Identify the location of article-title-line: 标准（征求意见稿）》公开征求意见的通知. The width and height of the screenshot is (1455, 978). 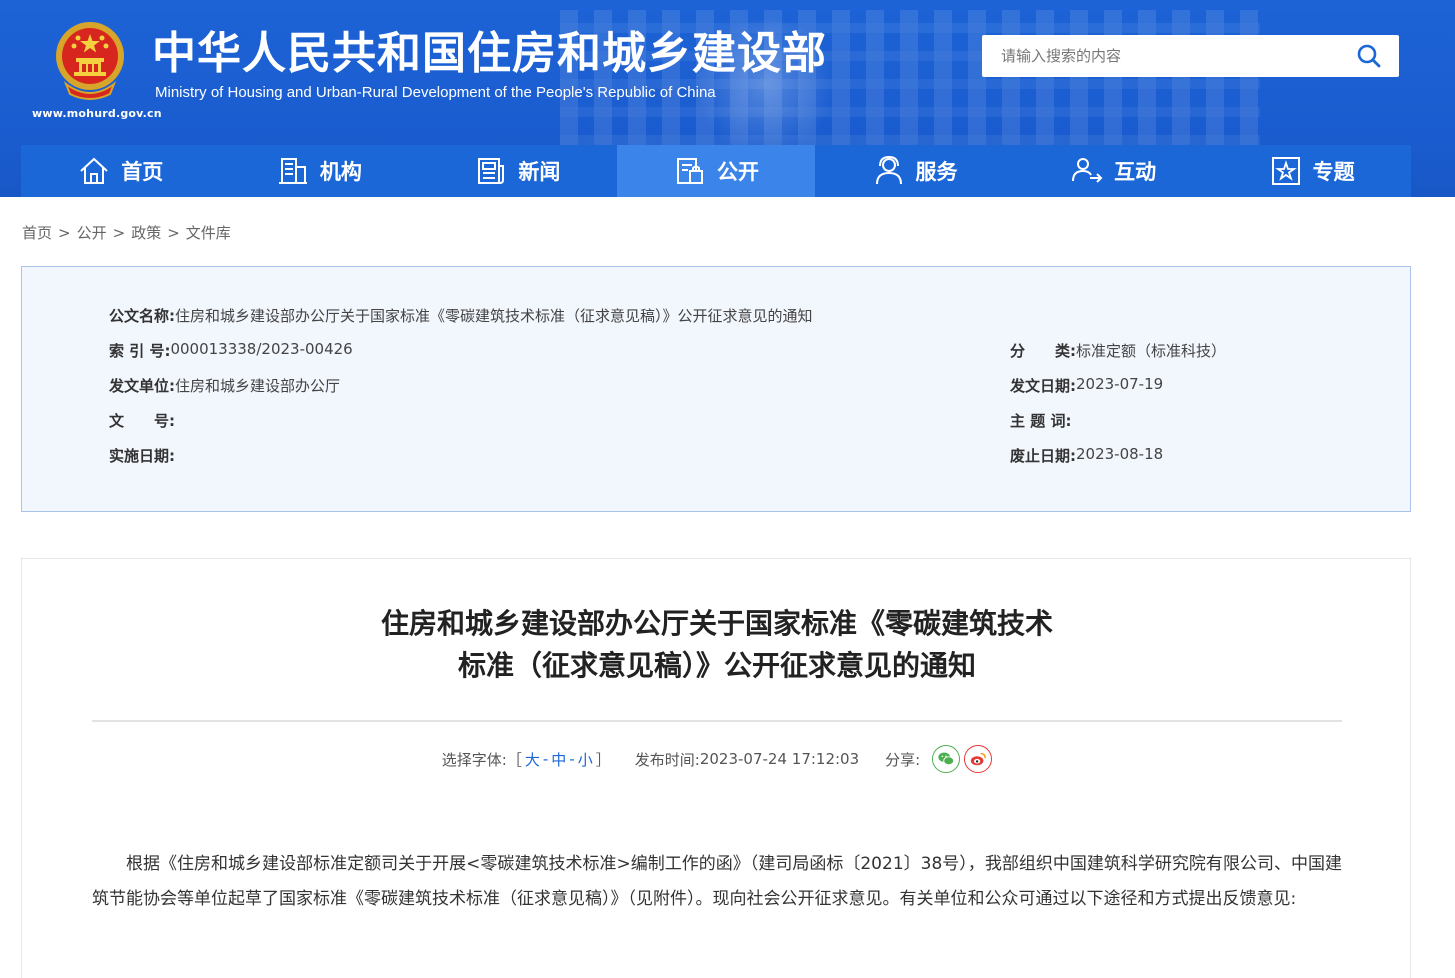
(716, 665).